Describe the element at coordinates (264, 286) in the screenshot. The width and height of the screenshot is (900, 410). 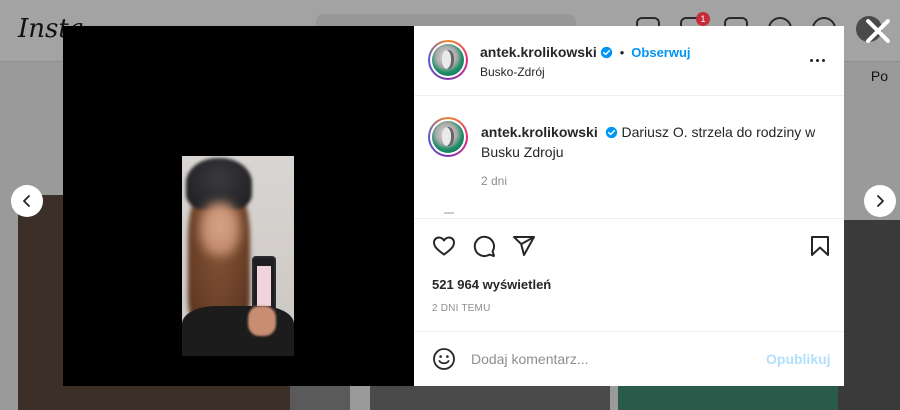
I see `video-phone-screen` at that location.